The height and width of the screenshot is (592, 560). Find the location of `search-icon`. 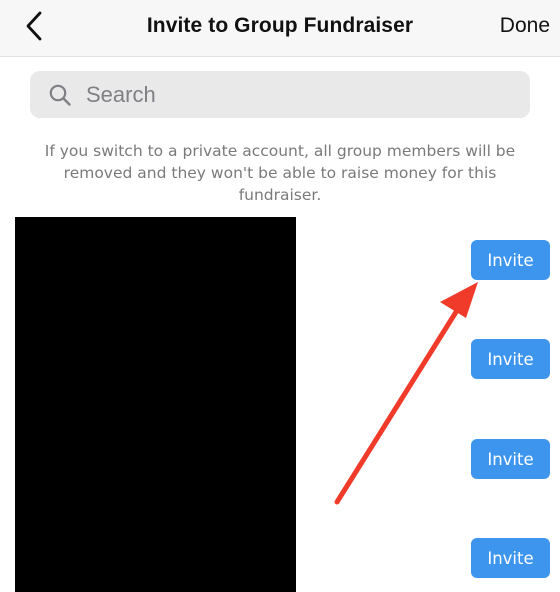

search-icon is located at coordinates (60, 95).